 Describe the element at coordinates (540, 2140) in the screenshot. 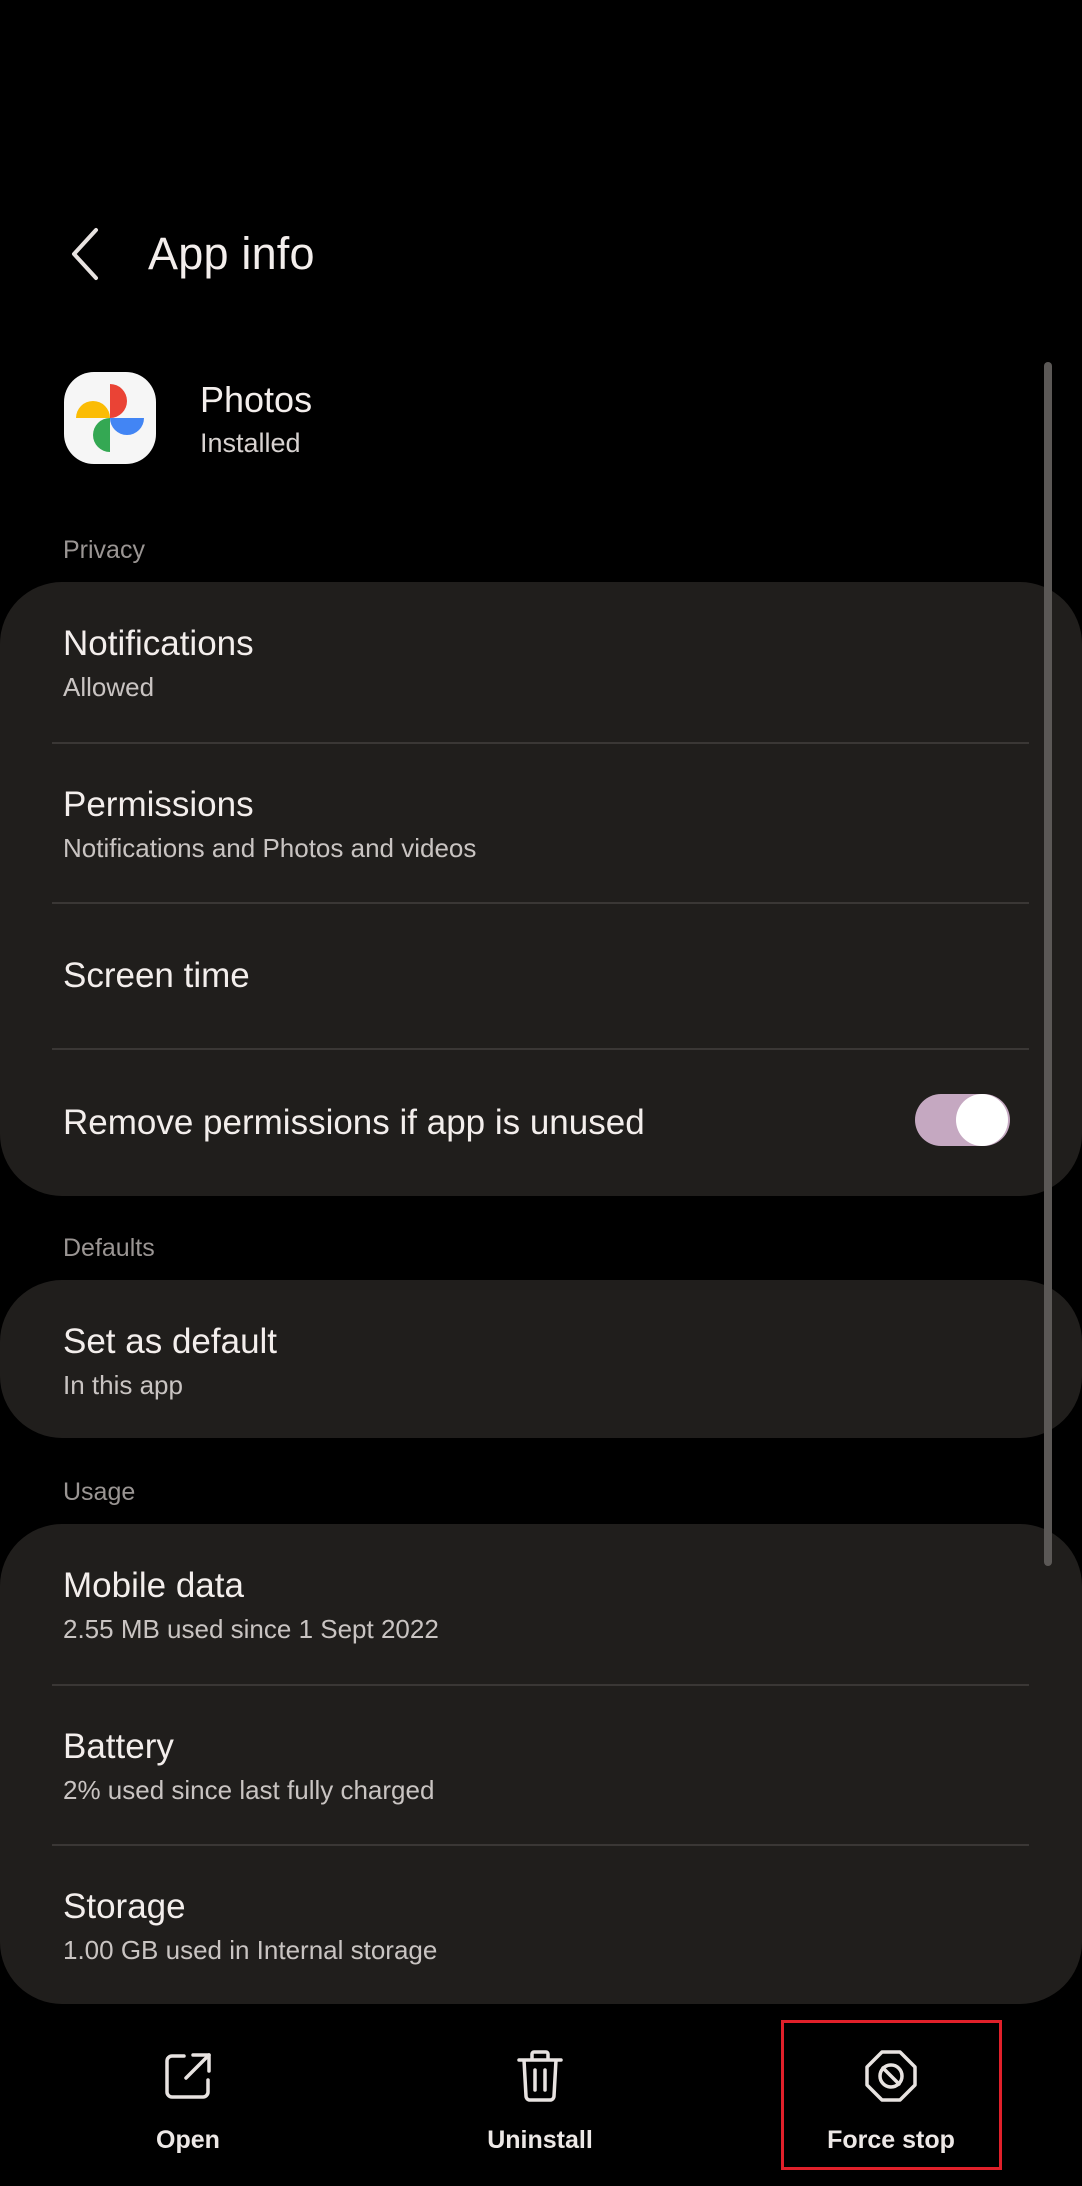

I see `uninstall-label: Uninstall` at that location.